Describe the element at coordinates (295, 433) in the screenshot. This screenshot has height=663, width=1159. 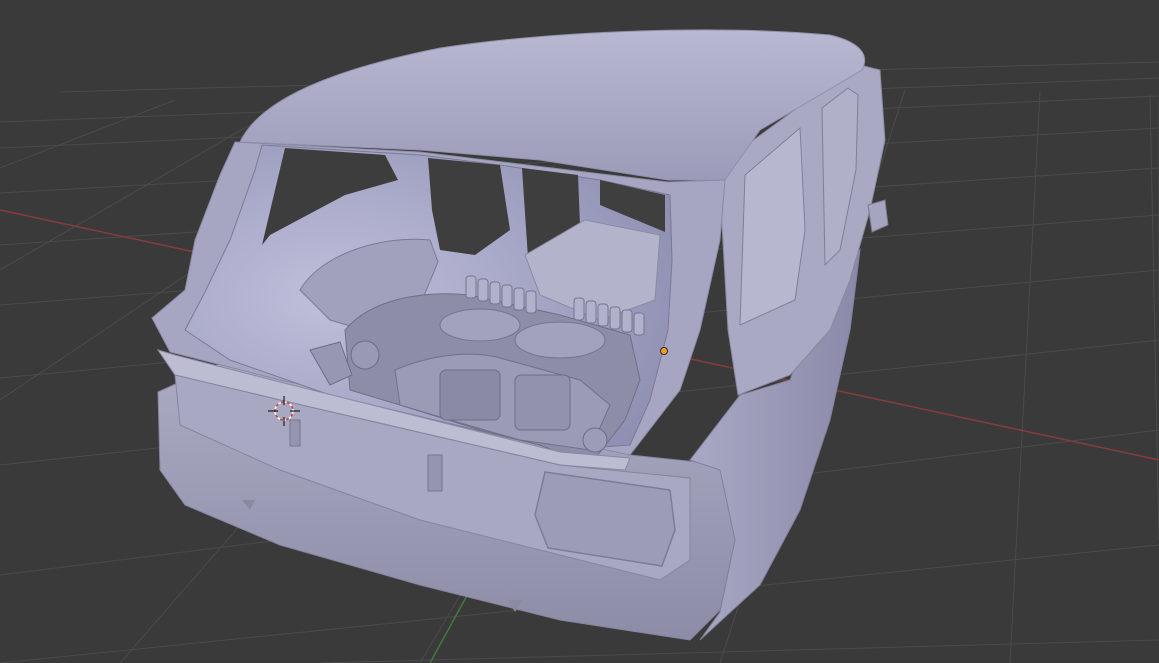
I see `tailgate-latch` at that location.